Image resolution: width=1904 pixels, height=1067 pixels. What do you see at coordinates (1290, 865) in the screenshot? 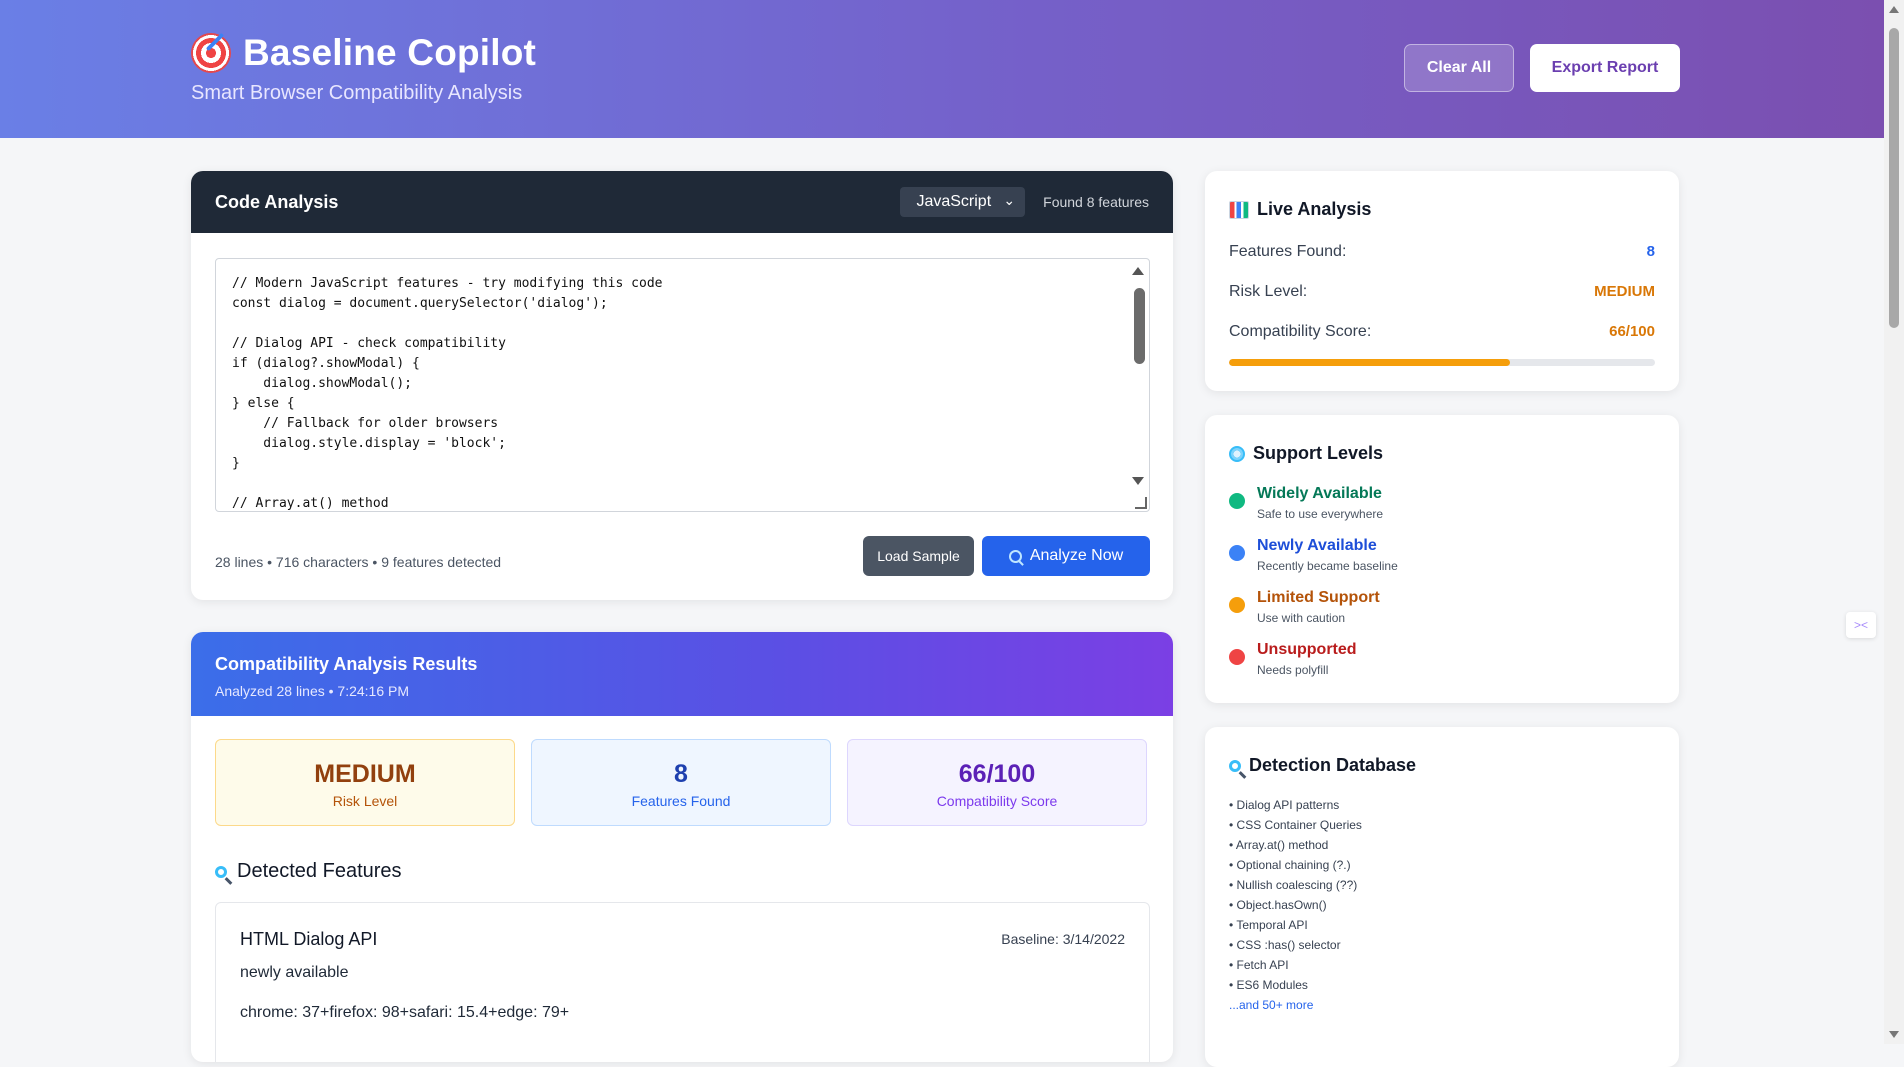
I see `list-item: • Optional chaining (?.)` at bounding box center [1290, 865].